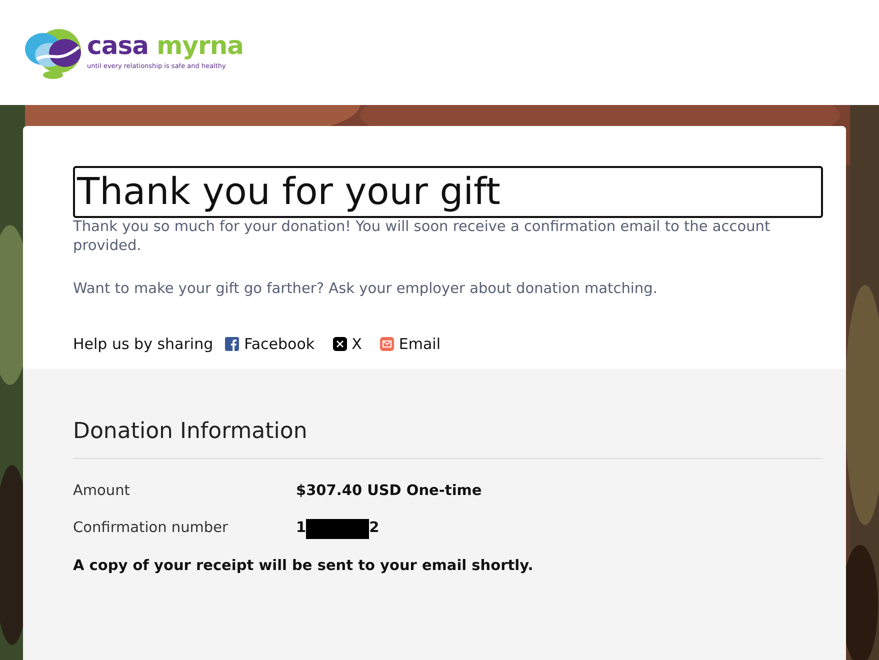 Image resolution: width=879 pixels, height=660 pixels. What do you see at coordinates (448, 439) in the screenshot?
I see `section-heading: Donation Information` at bounding box center [448, 439].